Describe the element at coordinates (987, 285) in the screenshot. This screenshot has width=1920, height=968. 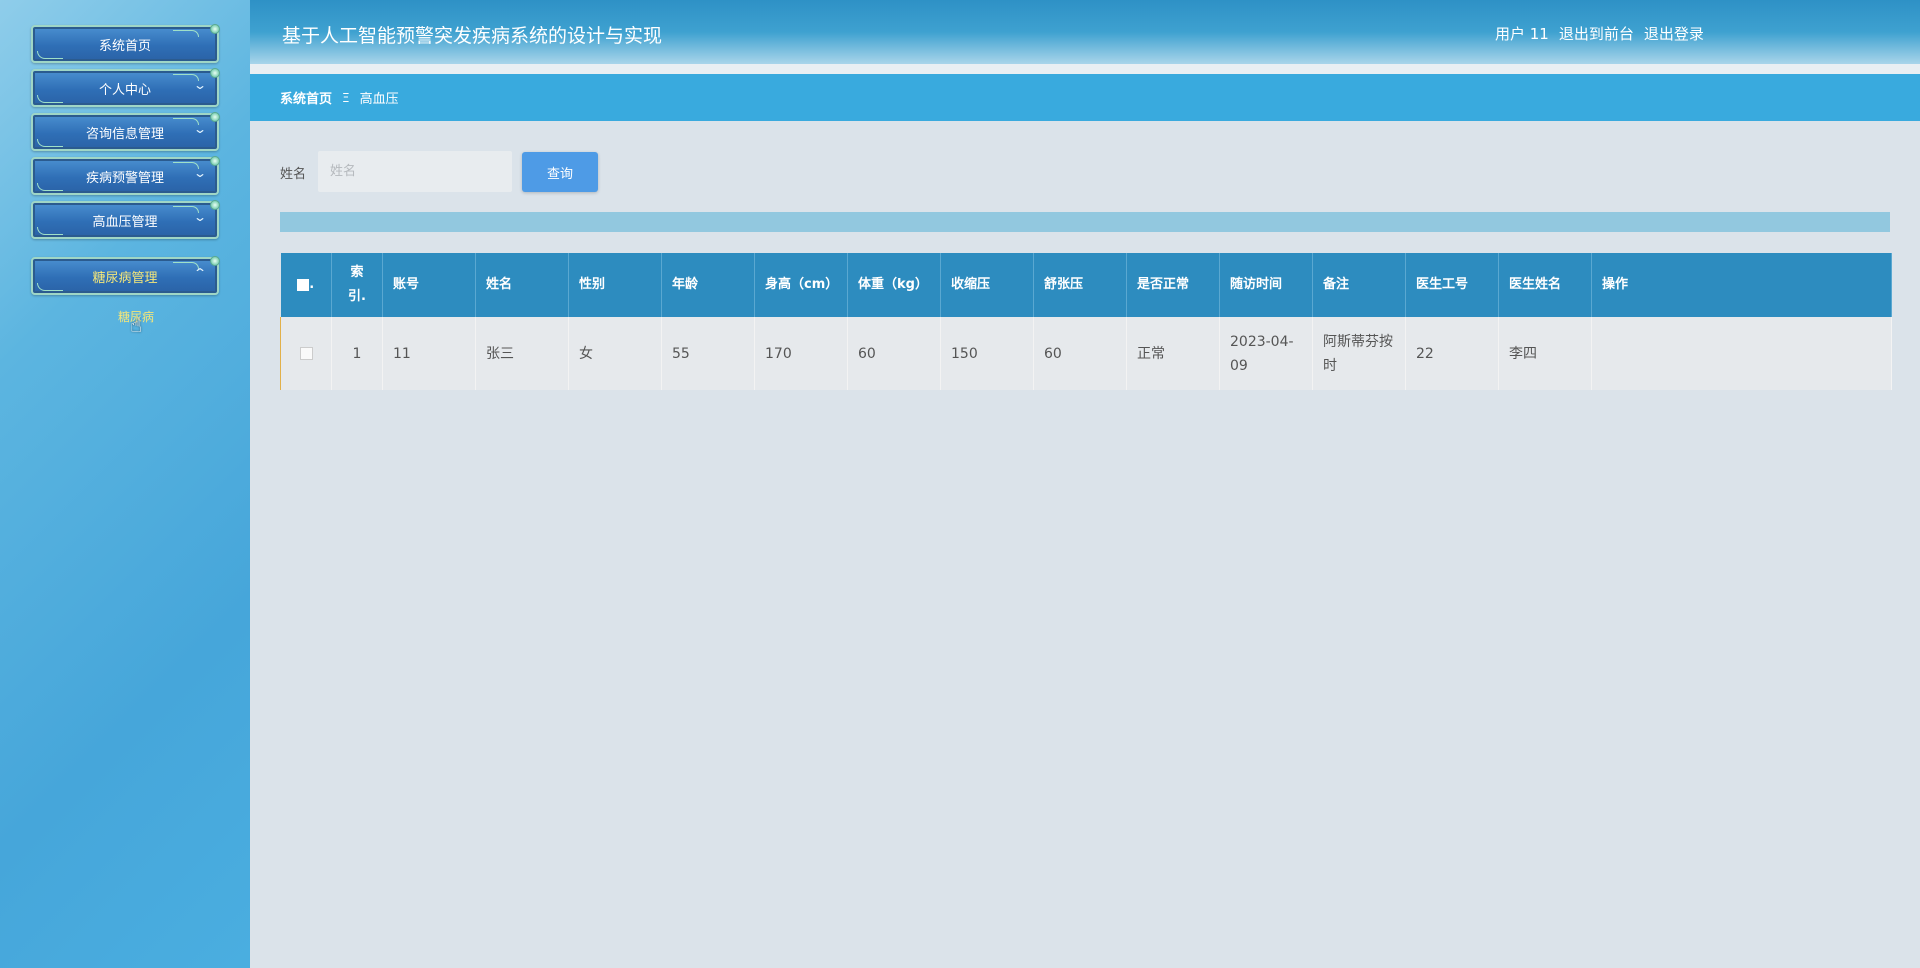
I see `column-header: 收缩压` at that location.